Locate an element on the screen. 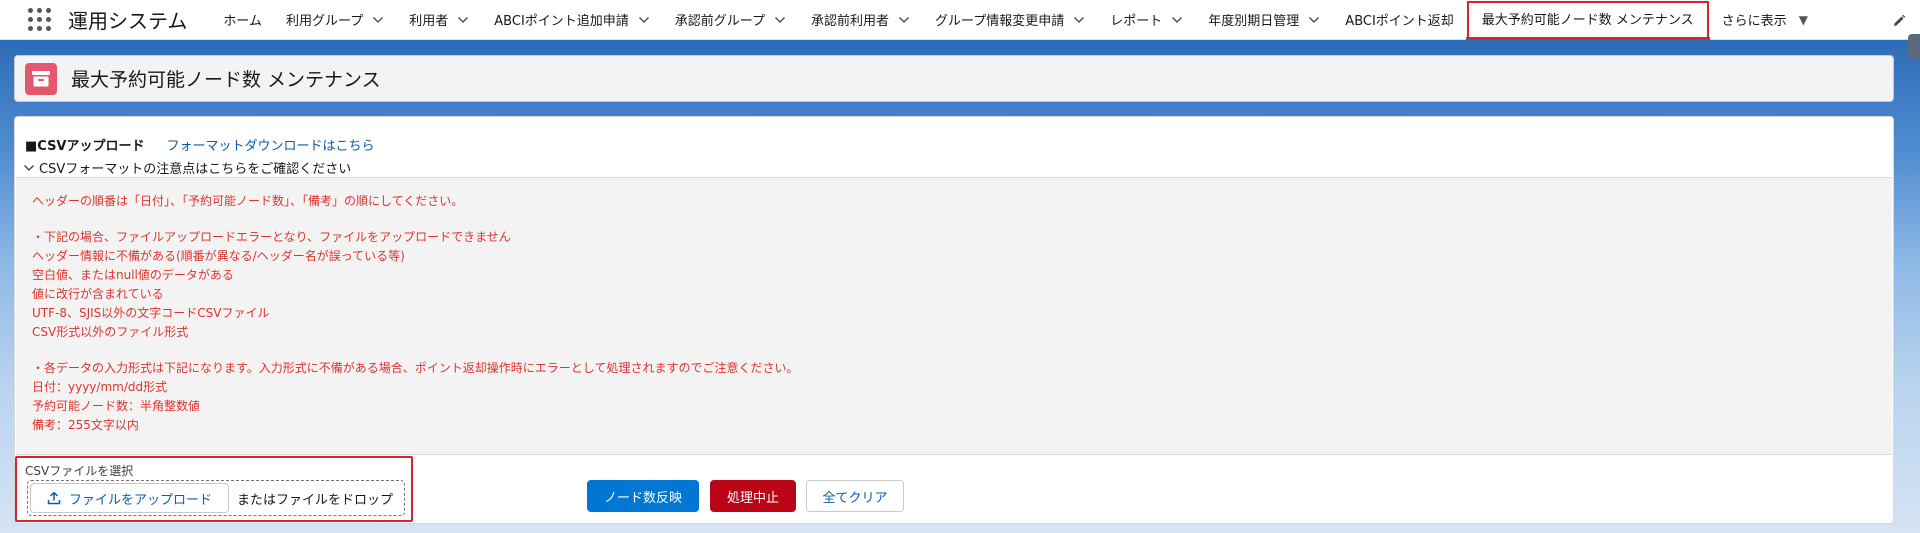 The width and height of the screenshot is (1920, 533). notice-line: ヘッダーの順番は「日付」、「予約可能ノード数」、「備考」の順にしてください。 is located at coordinates (248, 201).